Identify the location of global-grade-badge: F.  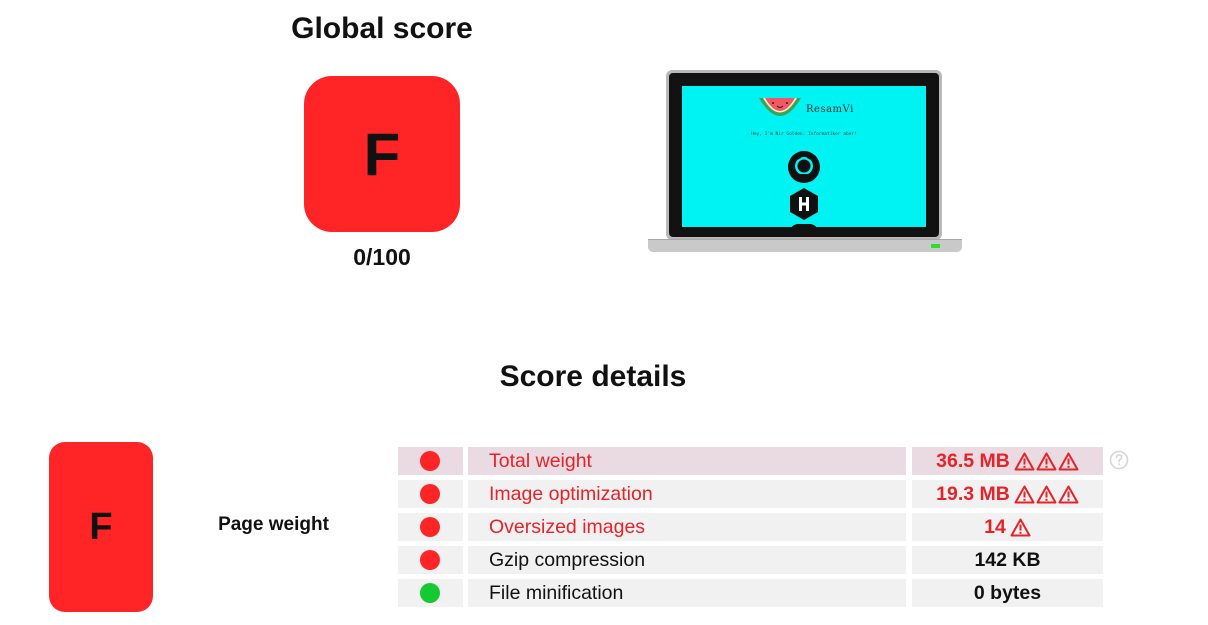
(382, 154).